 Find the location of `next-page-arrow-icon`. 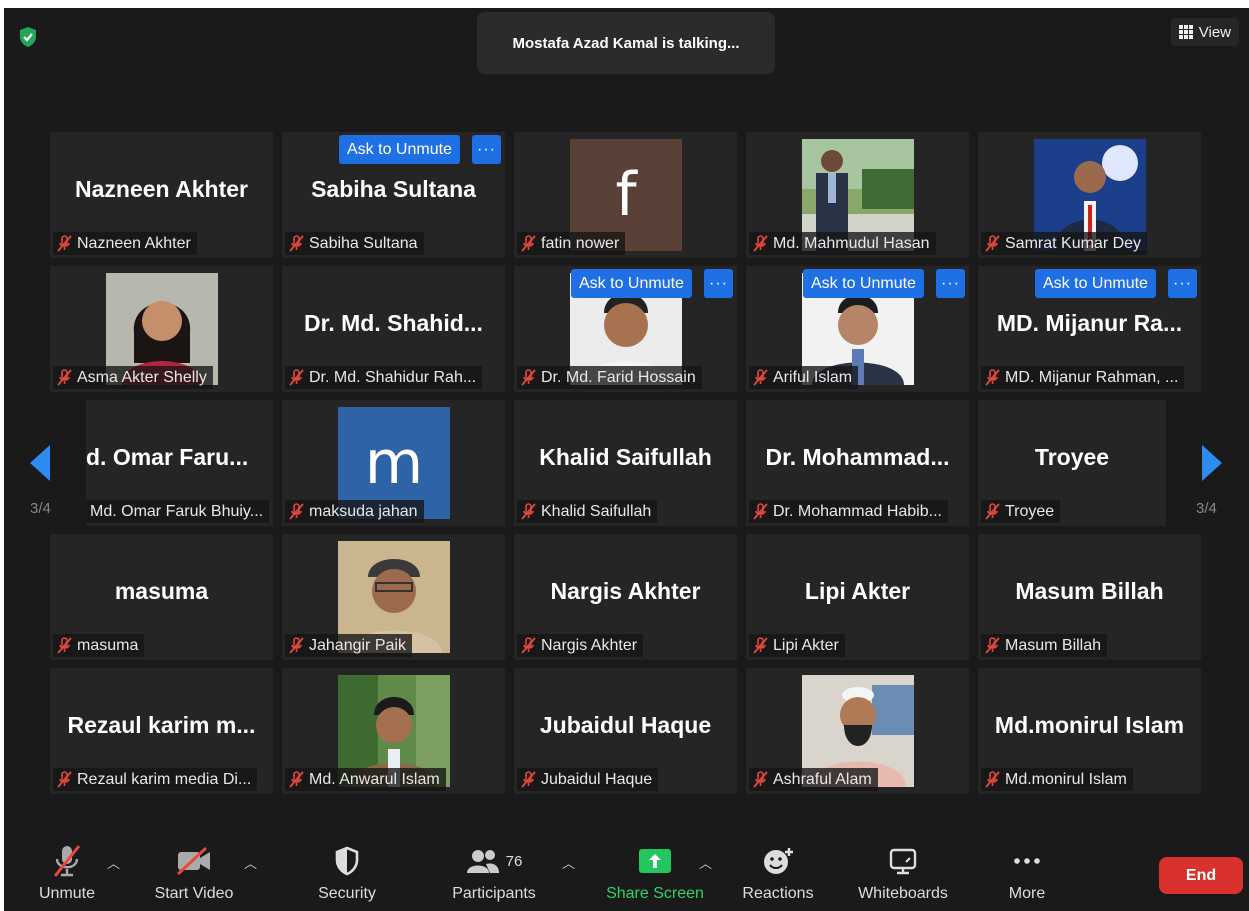

next-page-arrow-icon is located at coordinates (1212, 463).